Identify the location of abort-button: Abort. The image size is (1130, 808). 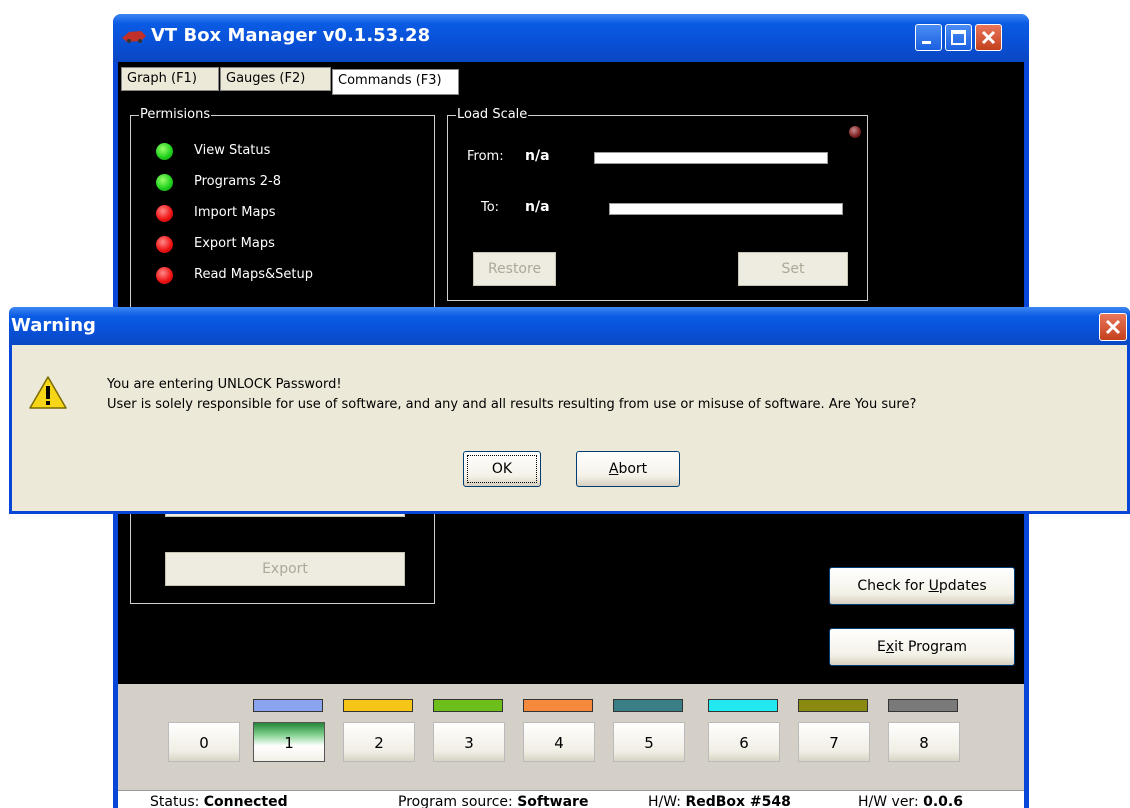
(628, 469).